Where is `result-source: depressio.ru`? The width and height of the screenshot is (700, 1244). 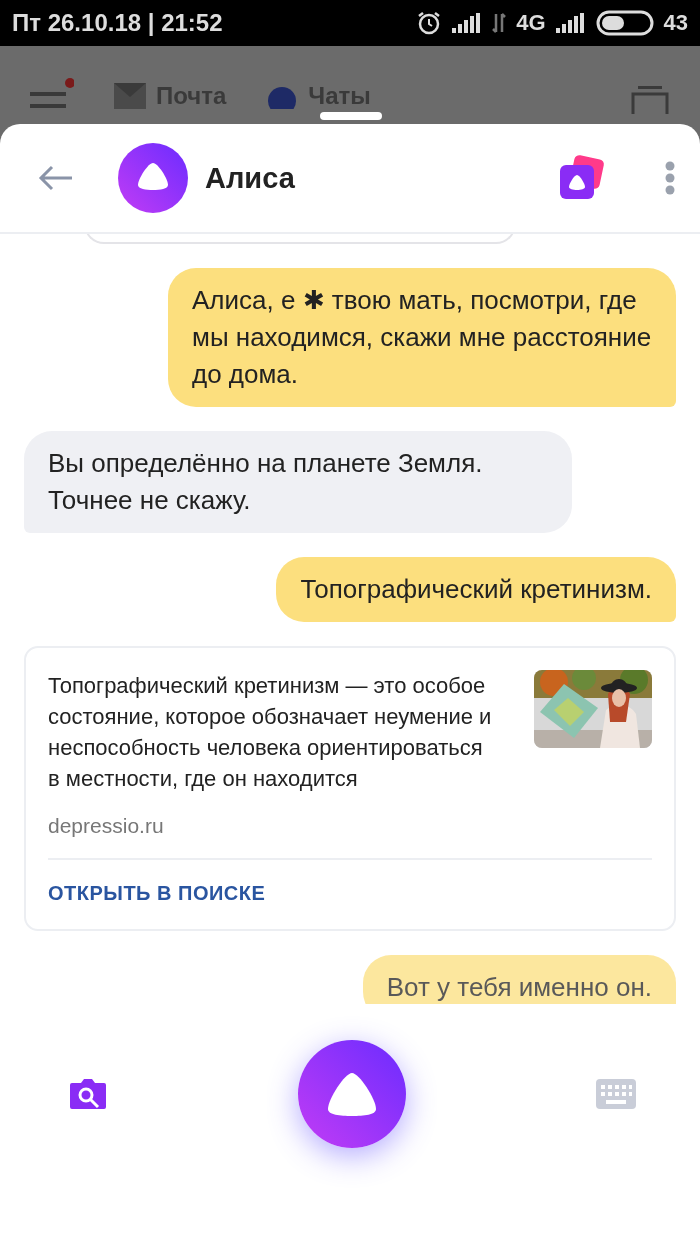 result-source: depressio.ru is located at coordinates (282, 826).